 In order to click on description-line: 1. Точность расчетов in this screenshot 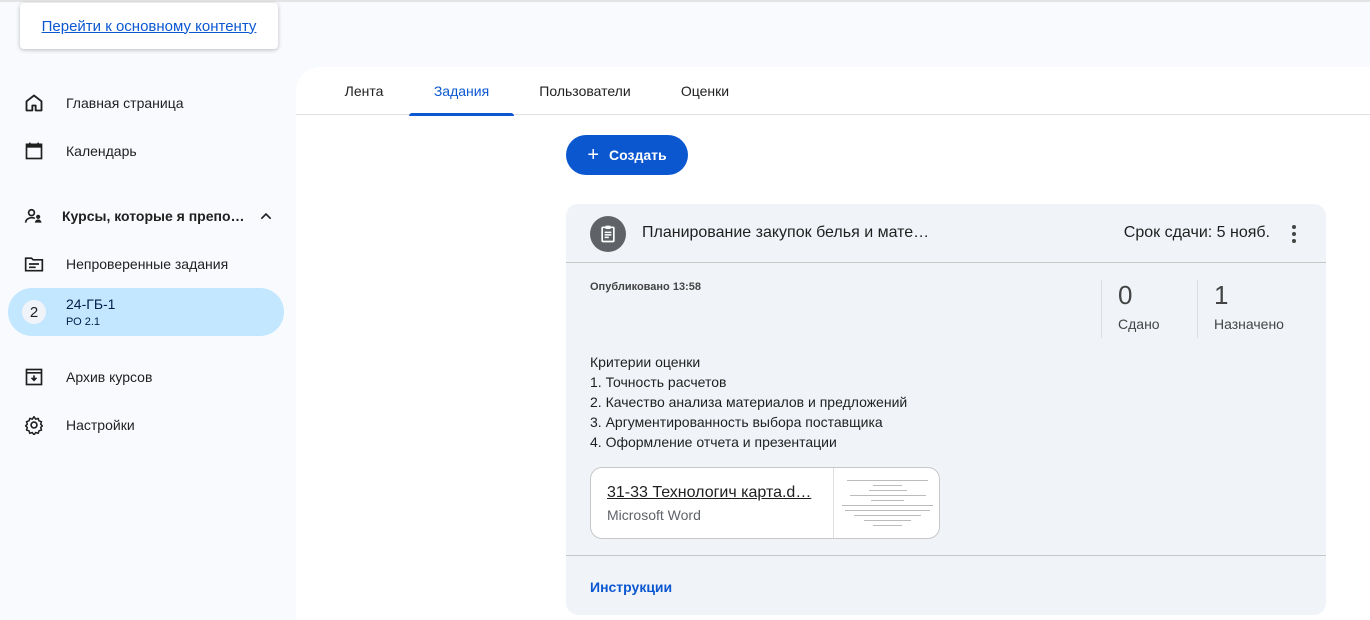, I will do `click(658, 382)`.